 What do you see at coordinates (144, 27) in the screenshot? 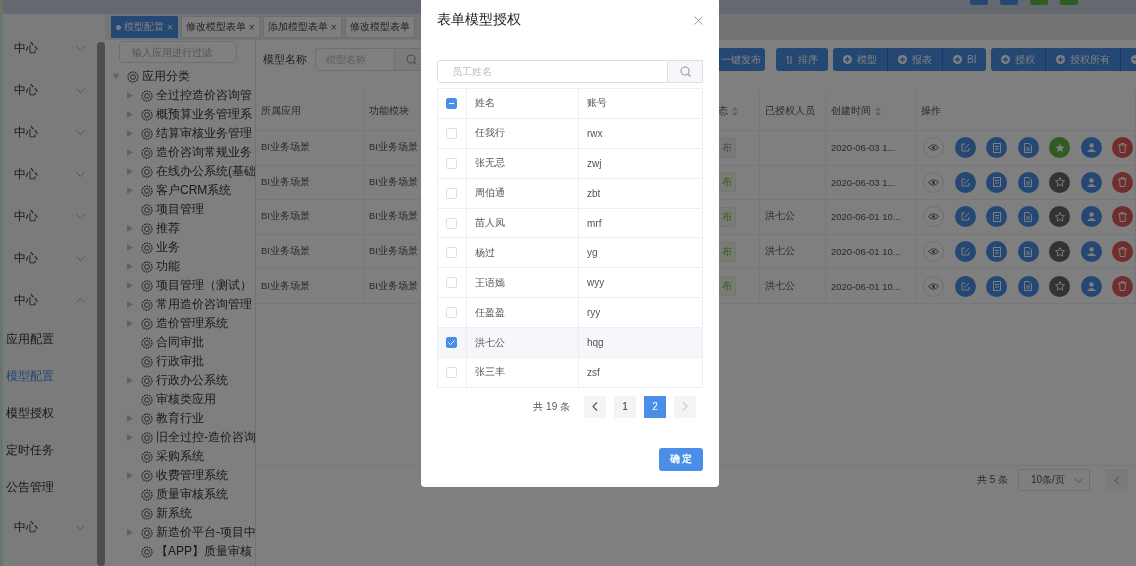
I see `tab: 模型配置 ×` at bounding box center [144, 27].